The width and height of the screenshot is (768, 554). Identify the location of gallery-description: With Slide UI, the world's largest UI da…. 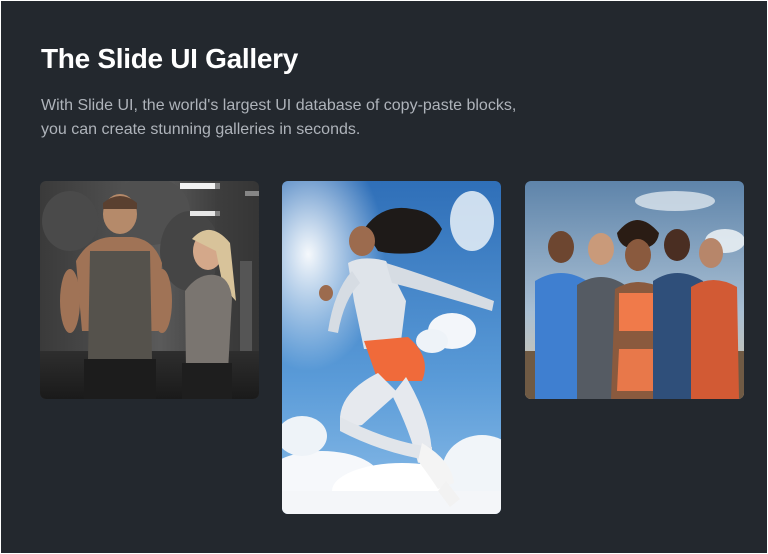
(278, 118).